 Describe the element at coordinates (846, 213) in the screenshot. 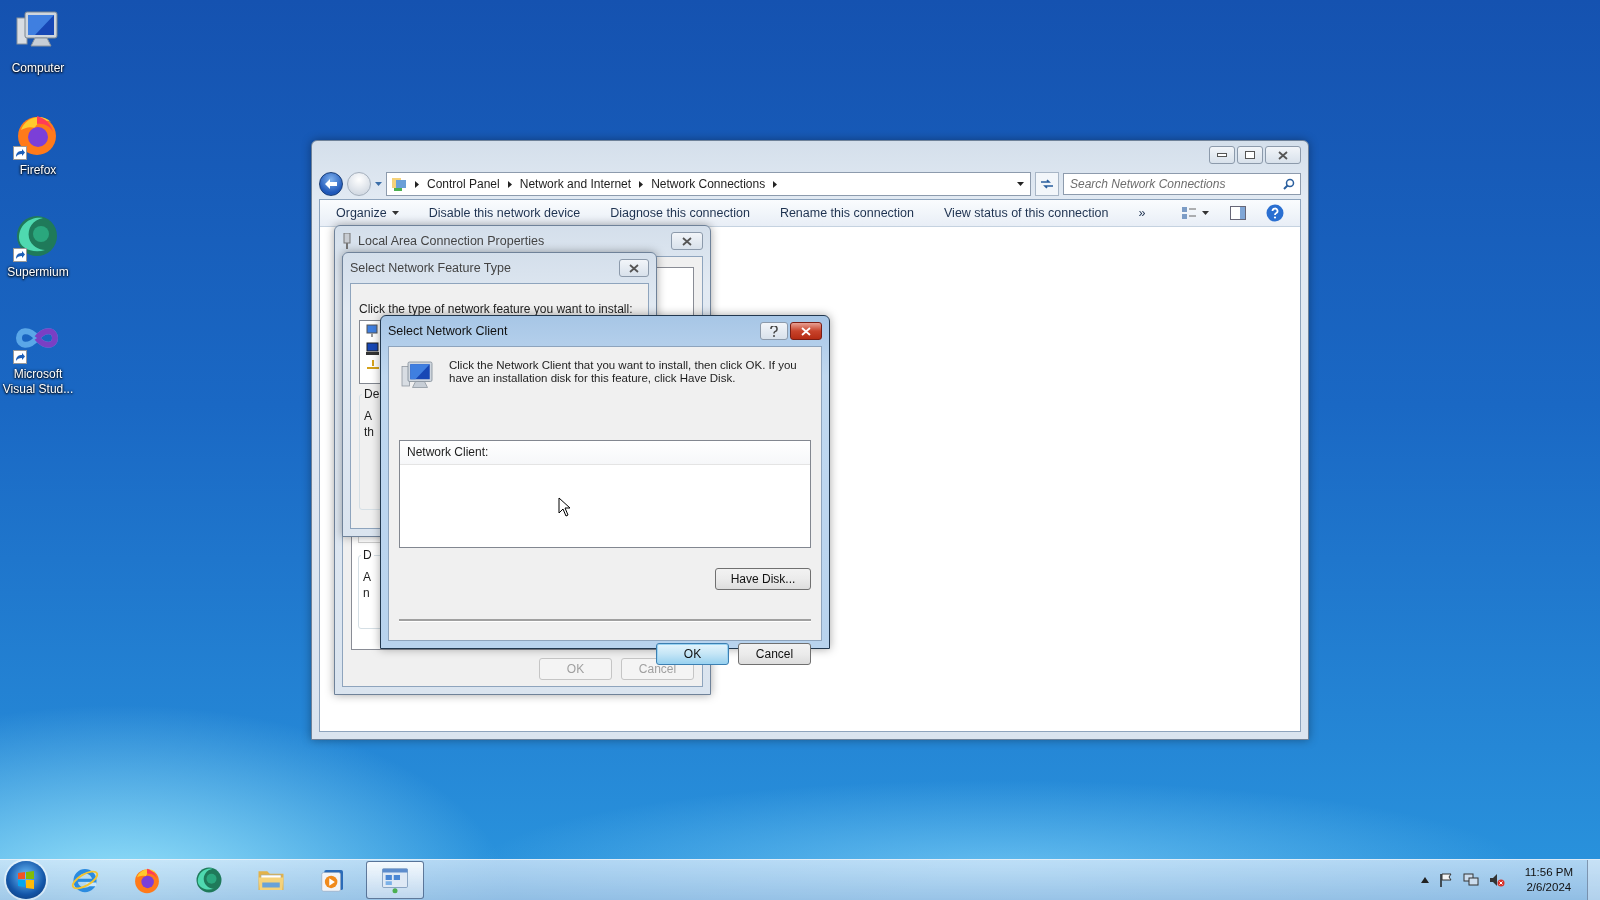

I see `toolbar-button: Rename this connection` at that location.